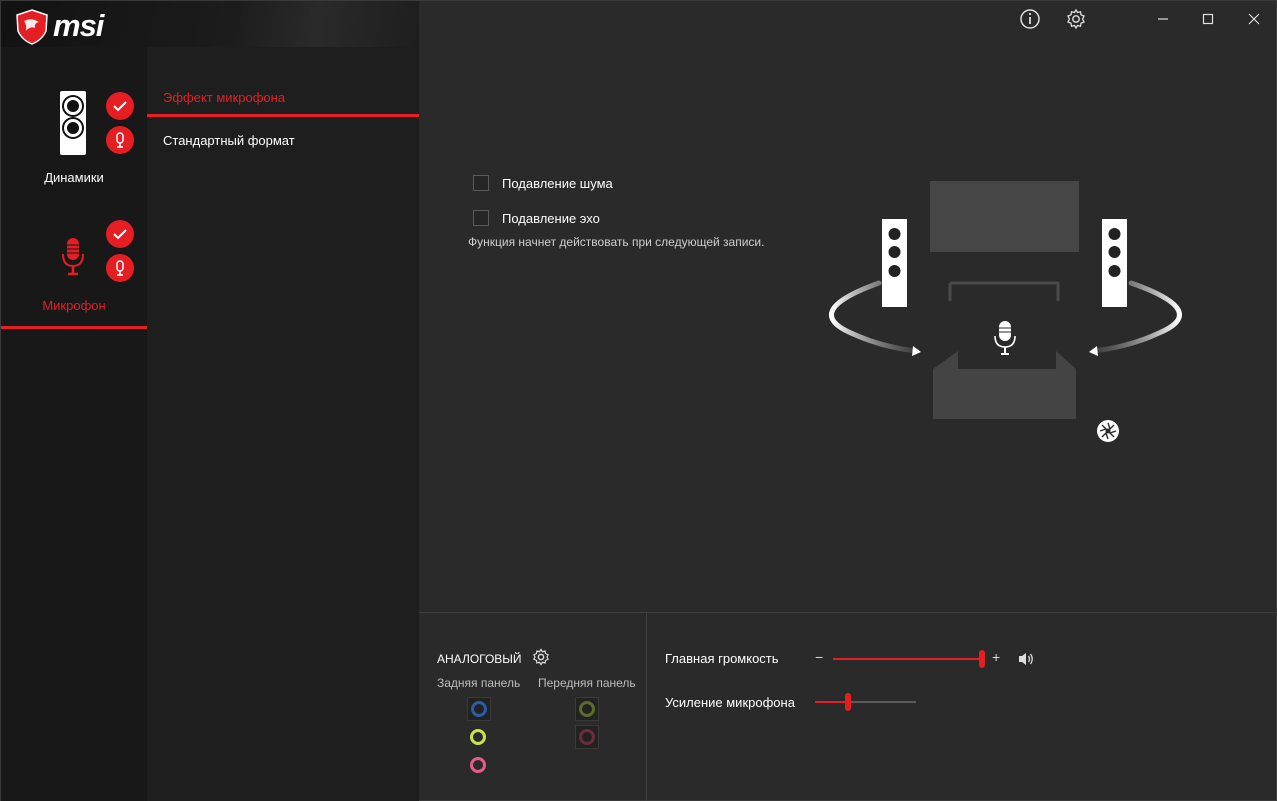 This screenshot has height=801, width=1277. What do you see at coordinates (481, 218) in the screenshot?
I see `echo-cancellation-checkbox` at bounding box center [481, 218].